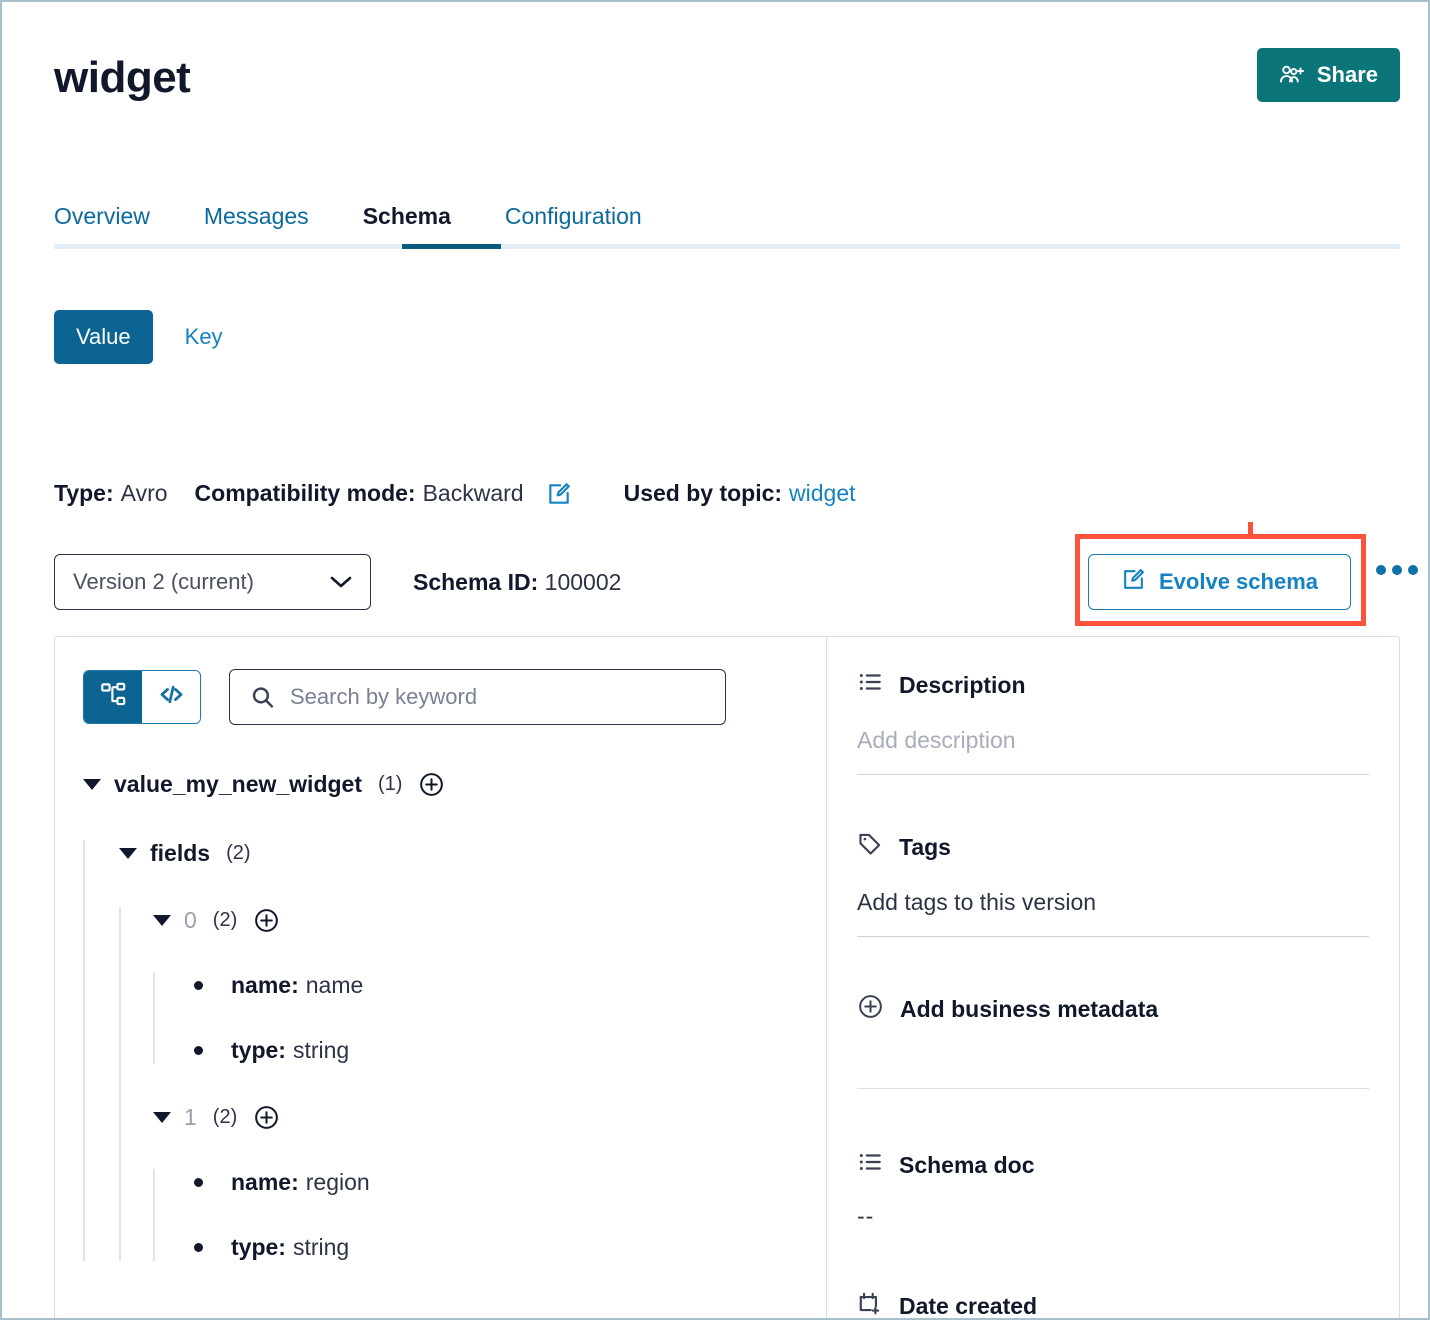  I want to click on tree-node-root-label: value_my_new_widget, so click(238, 784).